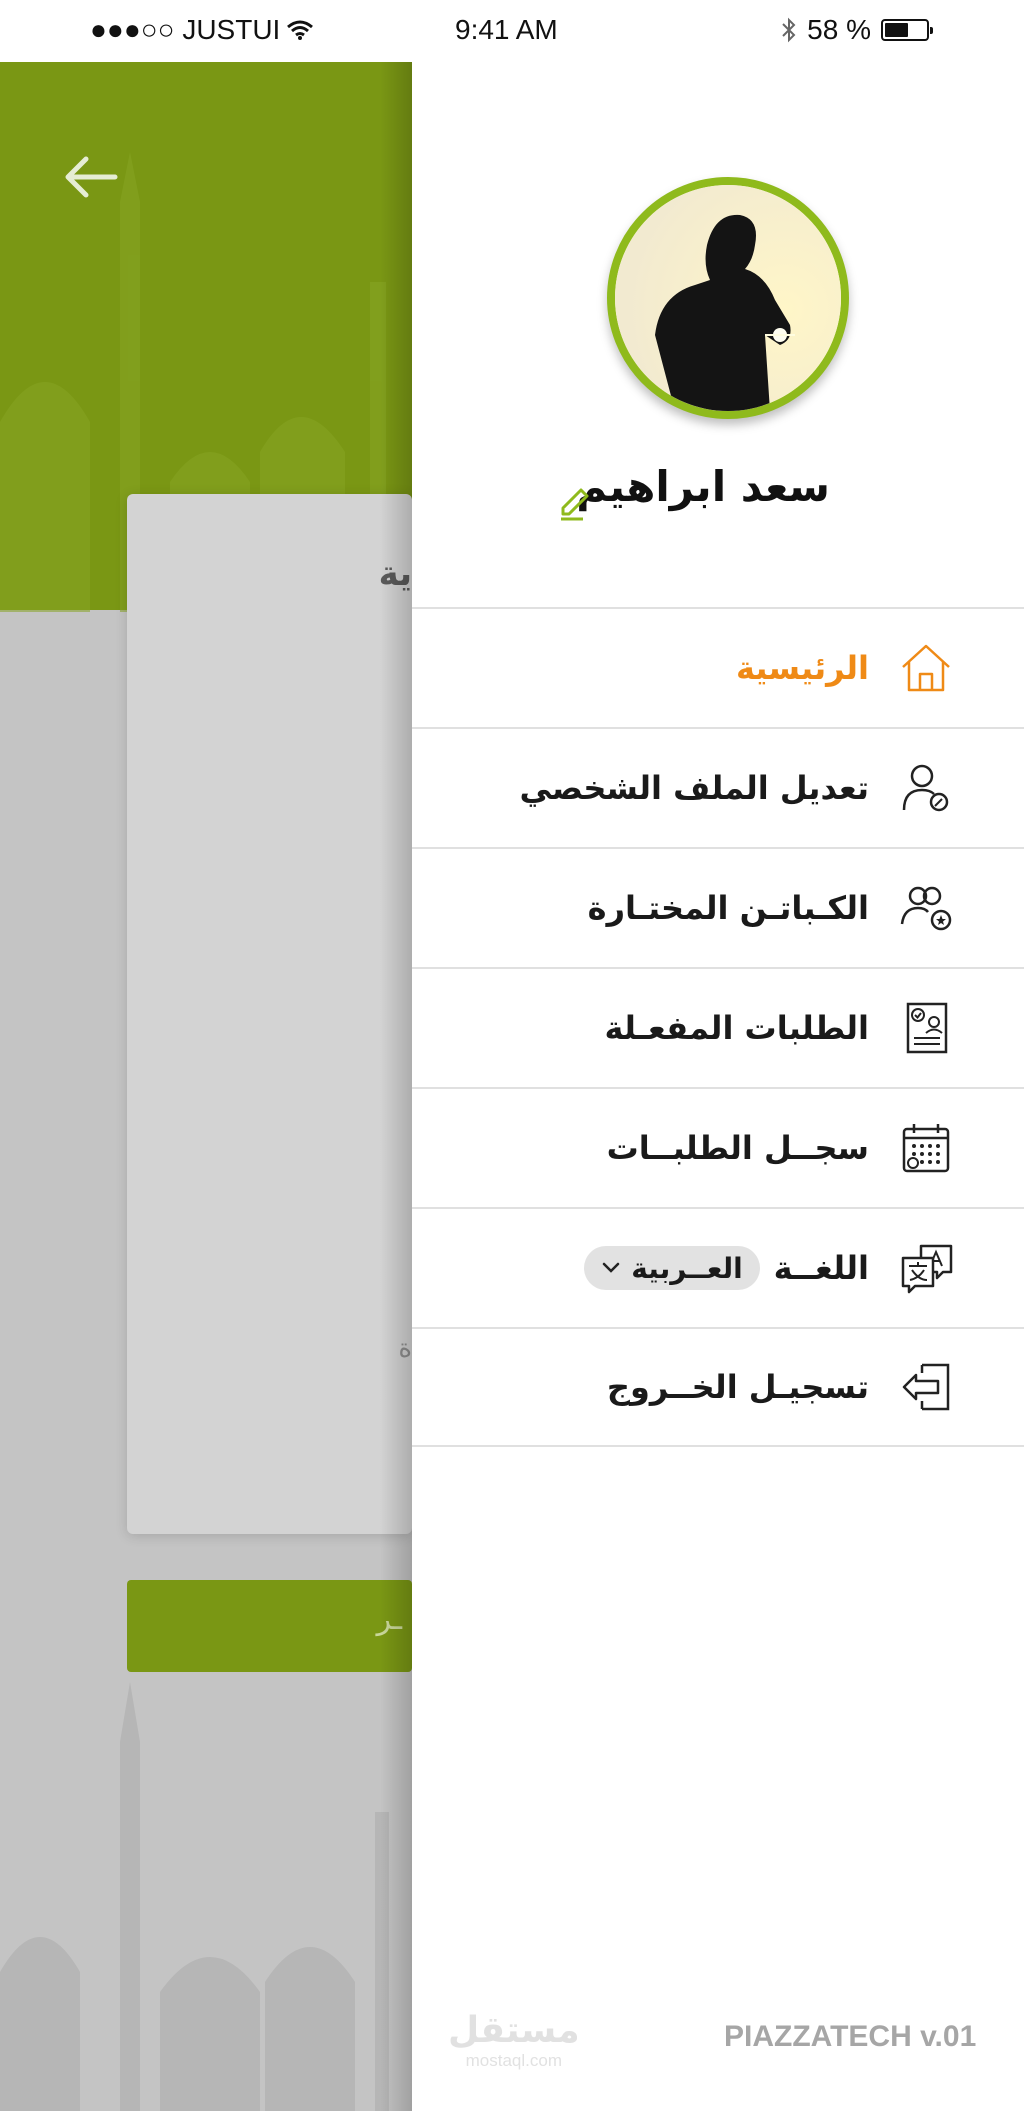  I want to click on background-card: ية ة, so click(269, 1014).